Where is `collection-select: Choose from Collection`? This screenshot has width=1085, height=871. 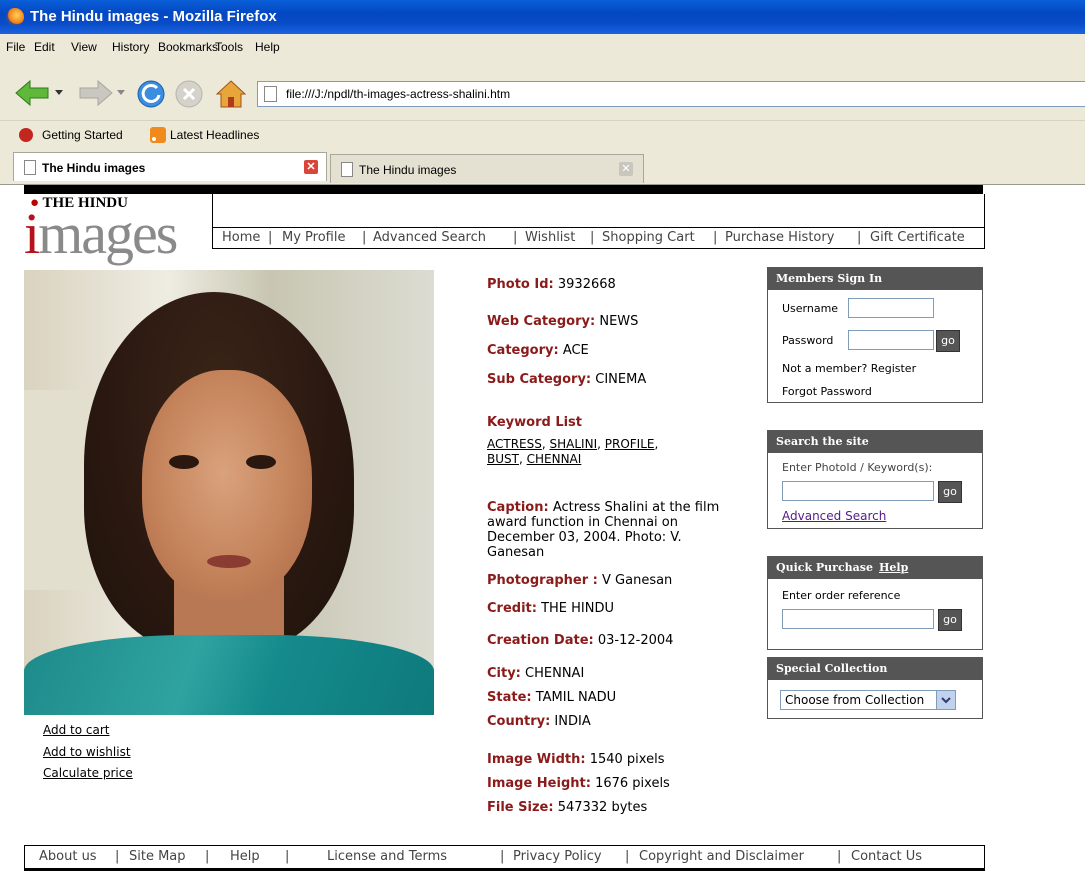
collection-select: Choose from Collection is located at coordinates (868, 700).